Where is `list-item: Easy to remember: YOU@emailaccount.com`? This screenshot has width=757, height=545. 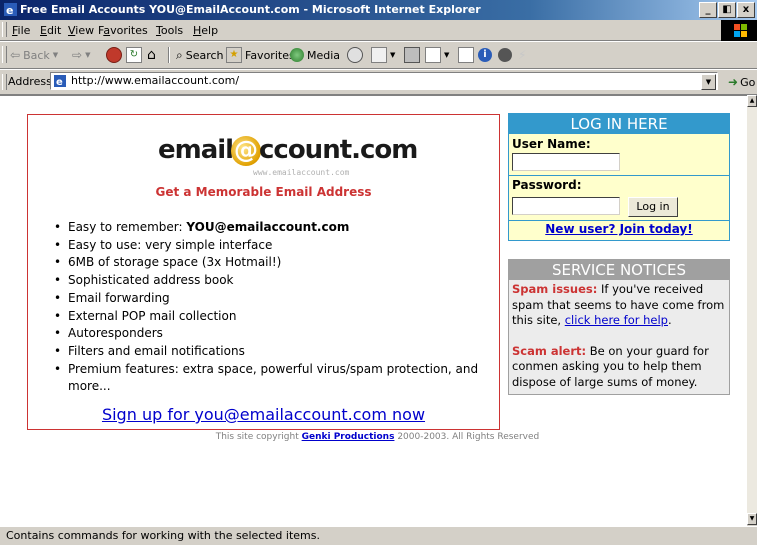 list-item: Easy to remember: YOU@emailaccount.com is located at coordinates (274, 228).